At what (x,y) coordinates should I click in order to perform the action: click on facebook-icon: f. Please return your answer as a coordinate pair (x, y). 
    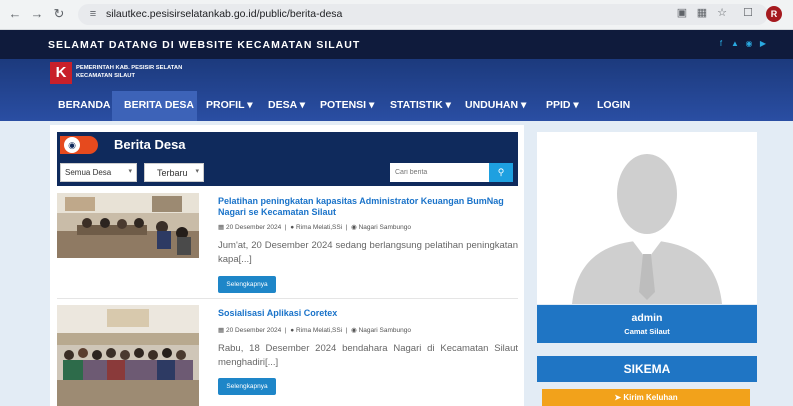
    Looking at the image, I should click on (721, 44).